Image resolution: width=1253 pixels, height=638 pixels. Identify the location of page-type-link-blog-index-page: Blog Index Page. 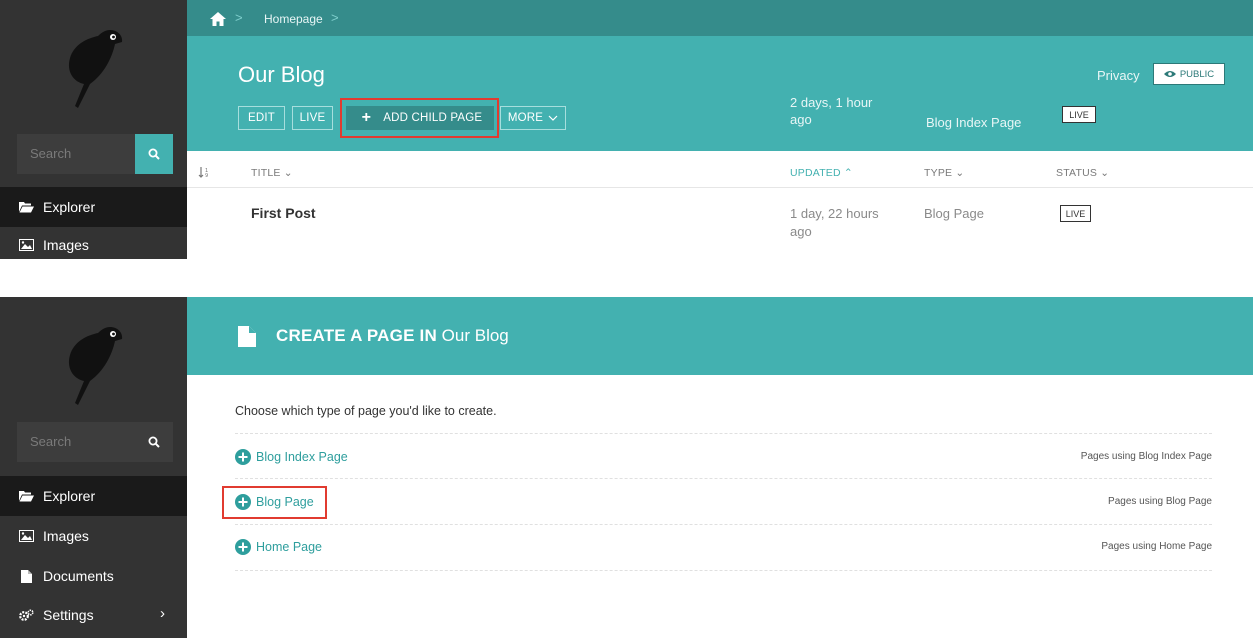
(291, 457).